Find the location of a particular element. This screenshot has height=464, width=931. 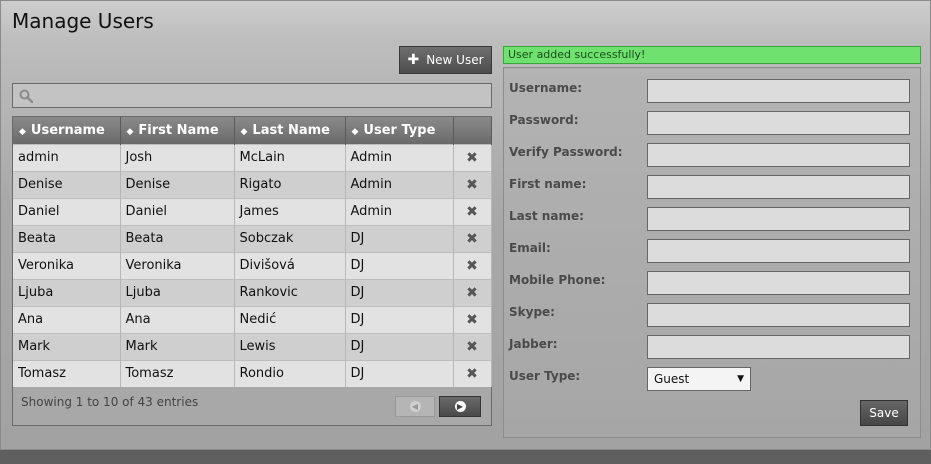

table-row: Beata Beata Sobczak DJ ✖ is located at coordinates (252, 238).